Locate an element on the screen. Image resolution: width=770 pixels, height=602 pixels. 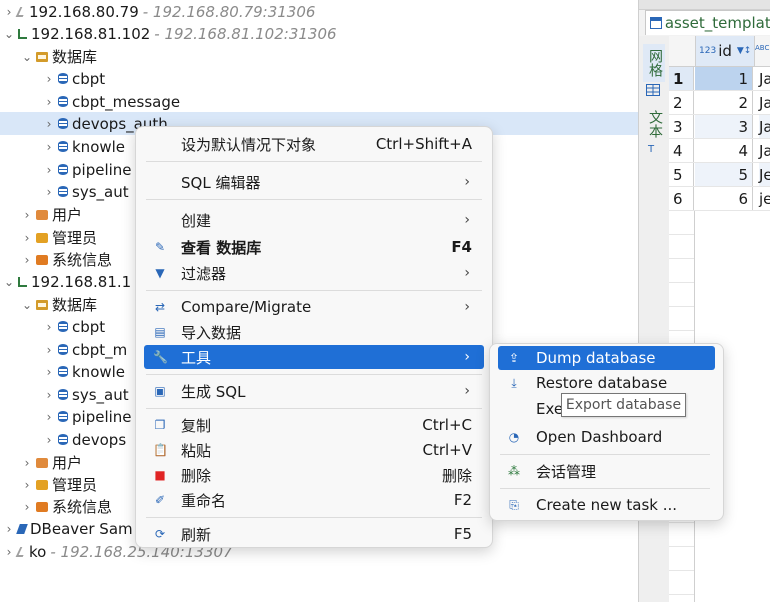
text-icon: T is located at coordinates (651, 149).